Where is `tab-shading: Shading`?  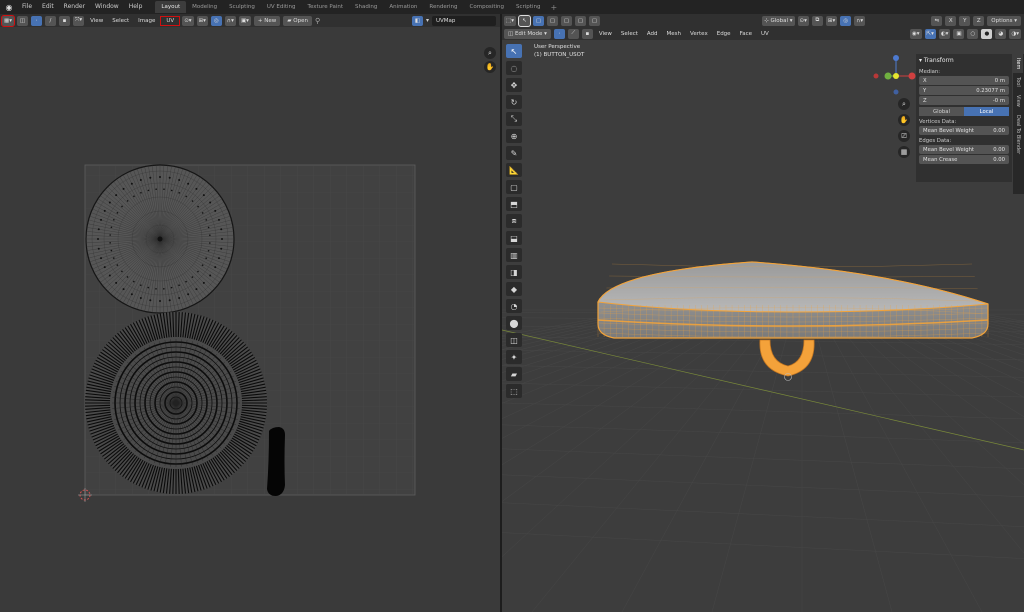 tab-shading: Shading is located at coordinates (366, 7).